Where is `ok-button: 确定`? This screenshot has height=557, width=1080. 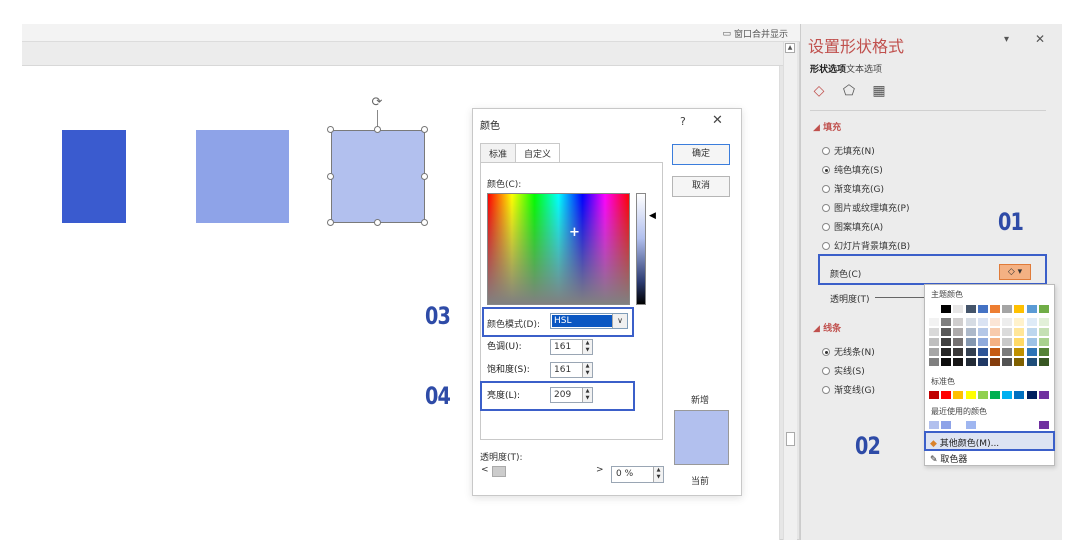
ok-button: 确定 is located at coordinates (701, 154).